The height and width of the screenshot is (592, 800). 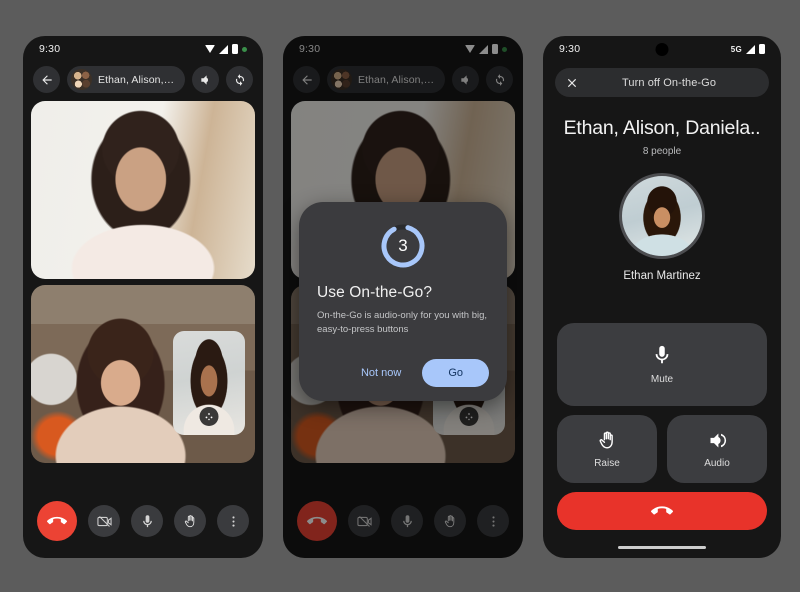 I want to click on participant-avatar, so click(x=662, y=216).